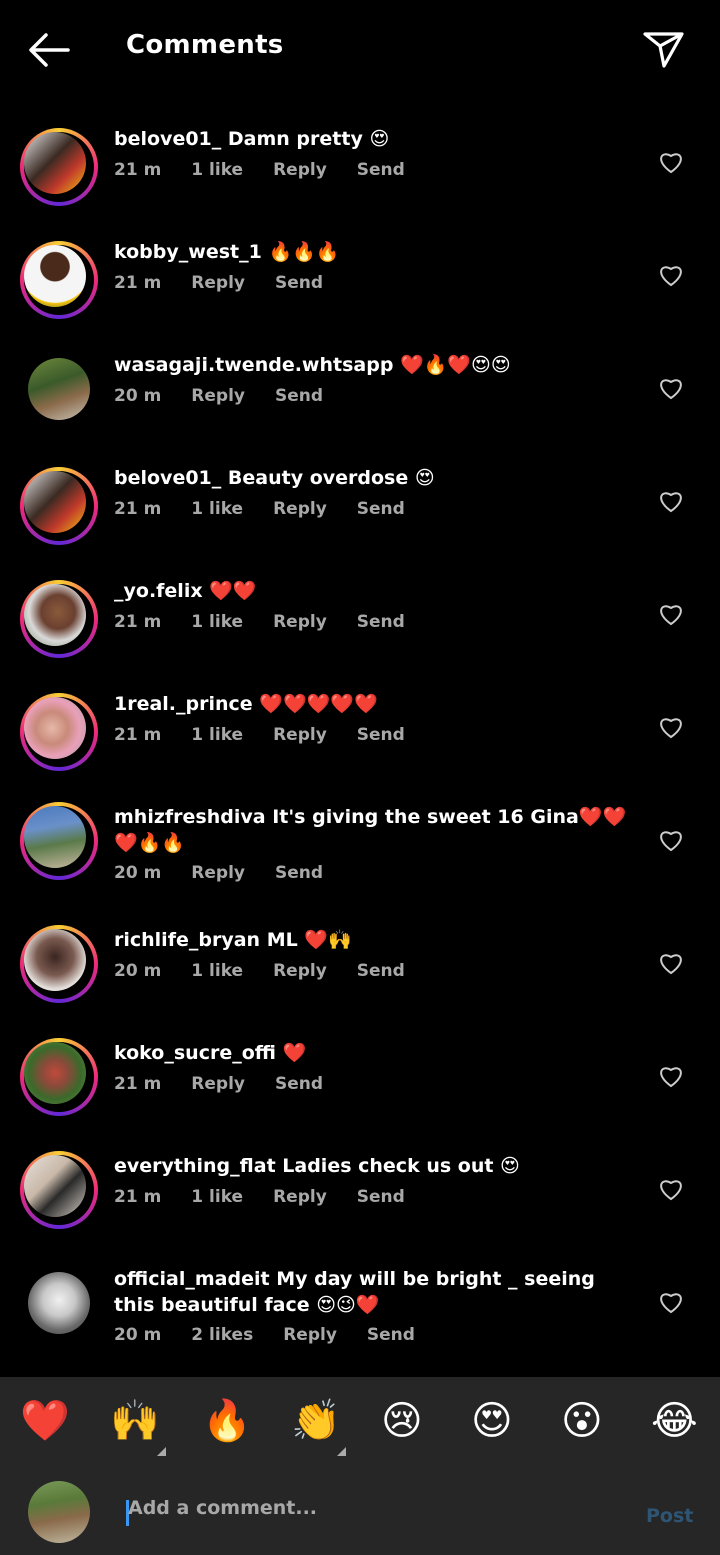 This screenshot has height=1555, width=720. I want to click on page-title: Comments, so click(205, 45).